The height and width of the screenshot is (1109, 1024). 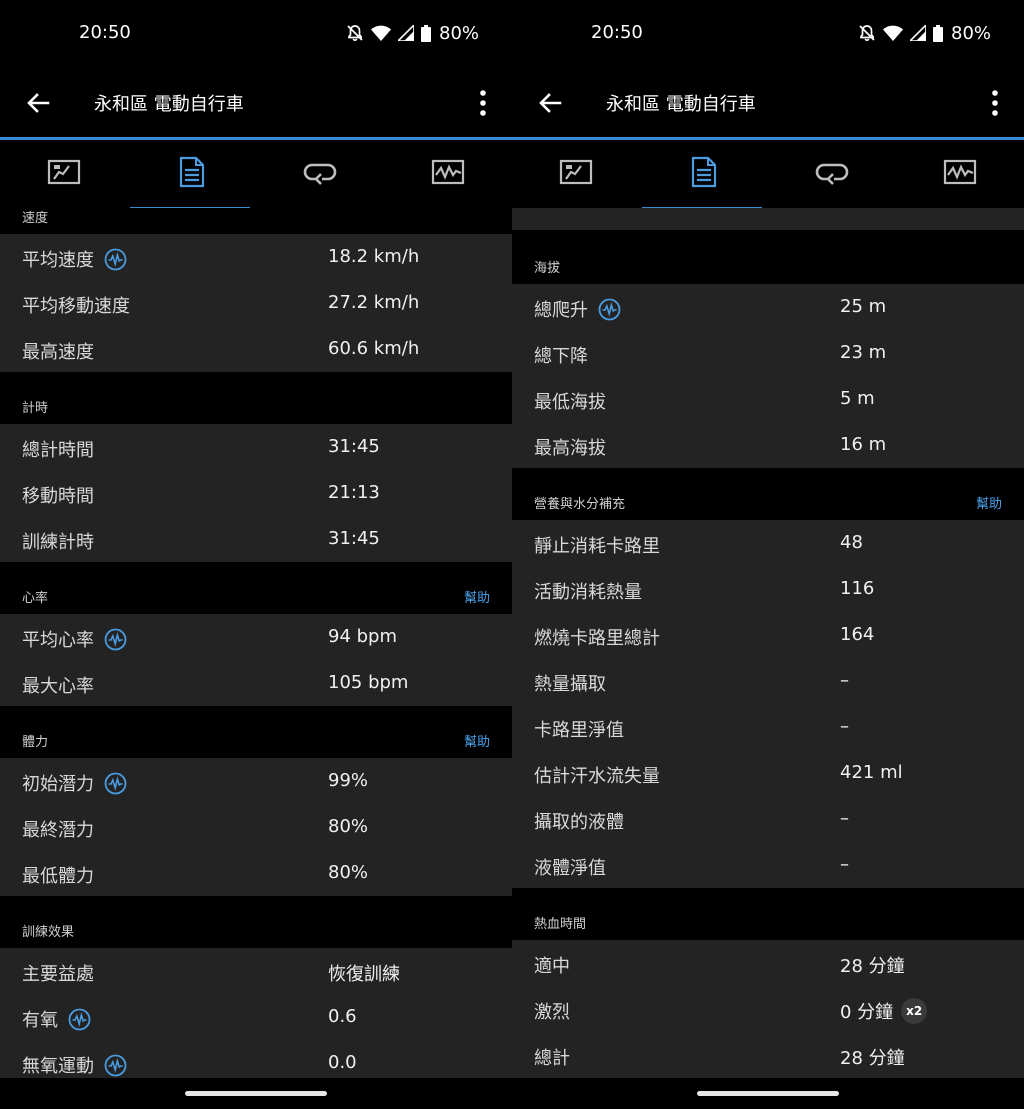 What do you see at coordinates (871, 772) in the screenshot?
I see `stat-value: 421 ml` at bounding box center [871, 772].